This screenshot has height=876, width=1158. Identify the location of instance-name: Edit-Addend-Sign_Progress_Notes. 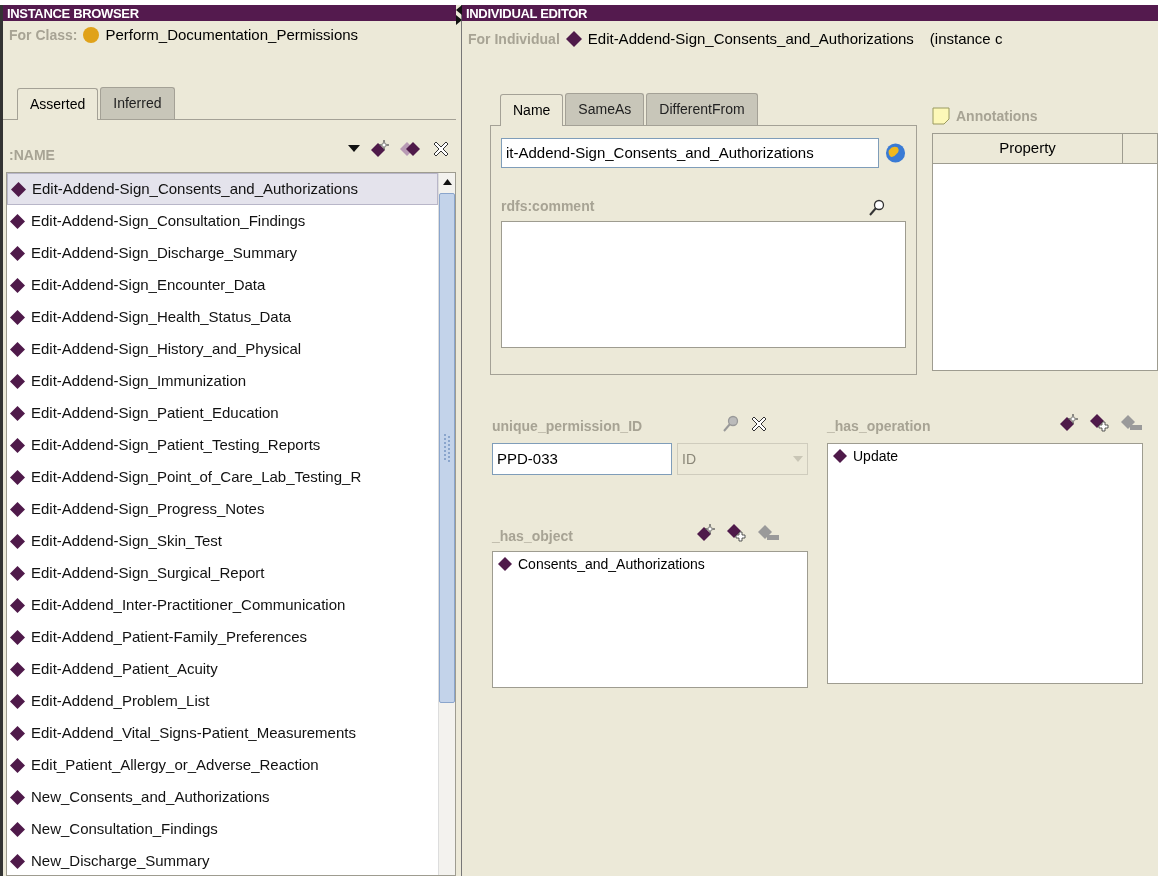
(148, 508).